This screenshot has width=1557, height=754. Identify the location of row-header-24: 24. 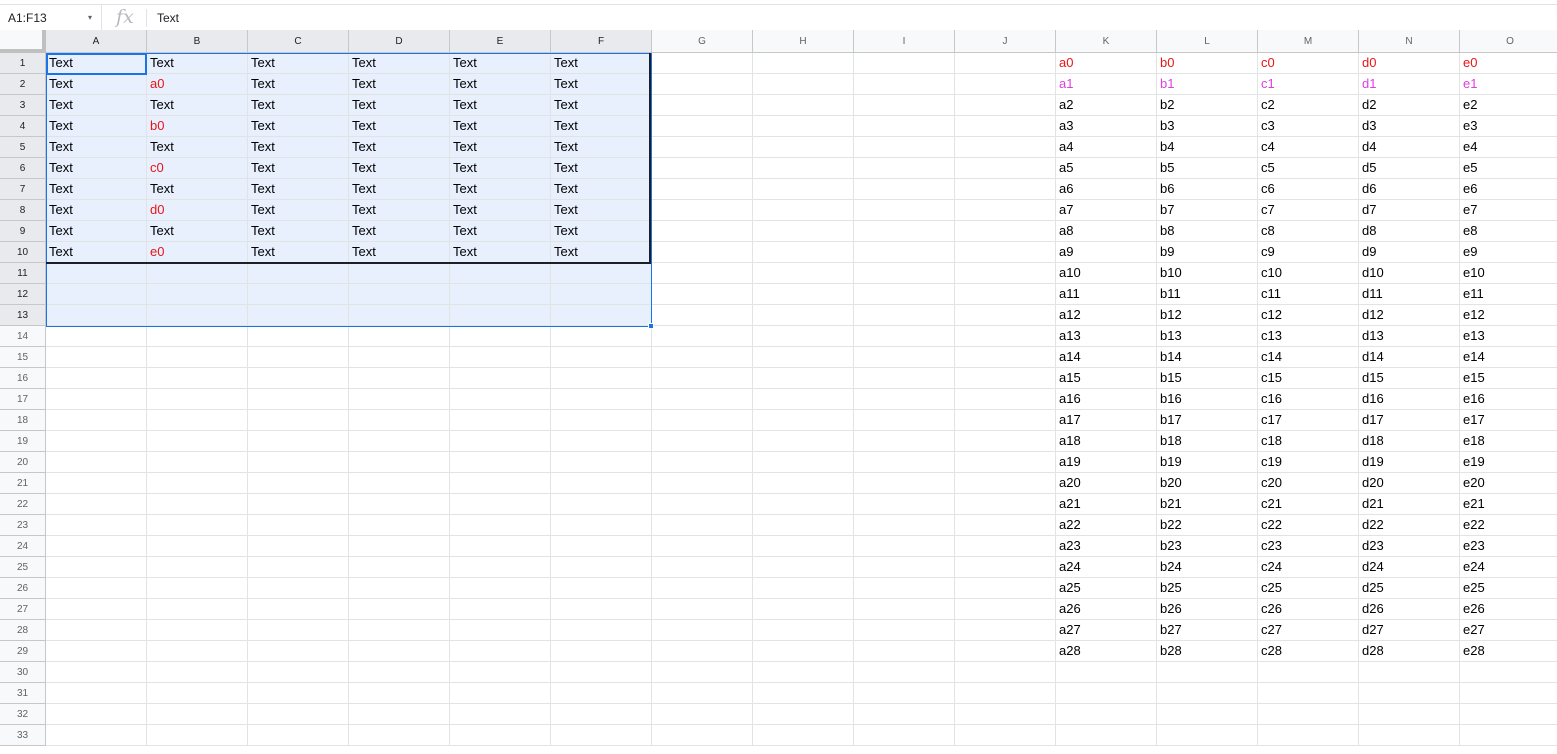
(23, 546).